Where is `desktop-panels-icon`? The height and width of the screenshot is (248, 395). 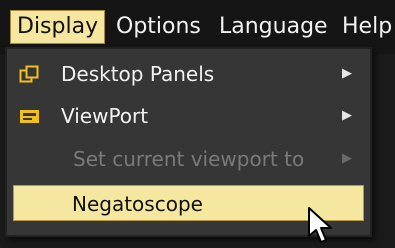 desktop-panels-icon is located at coordinates (29, 74).